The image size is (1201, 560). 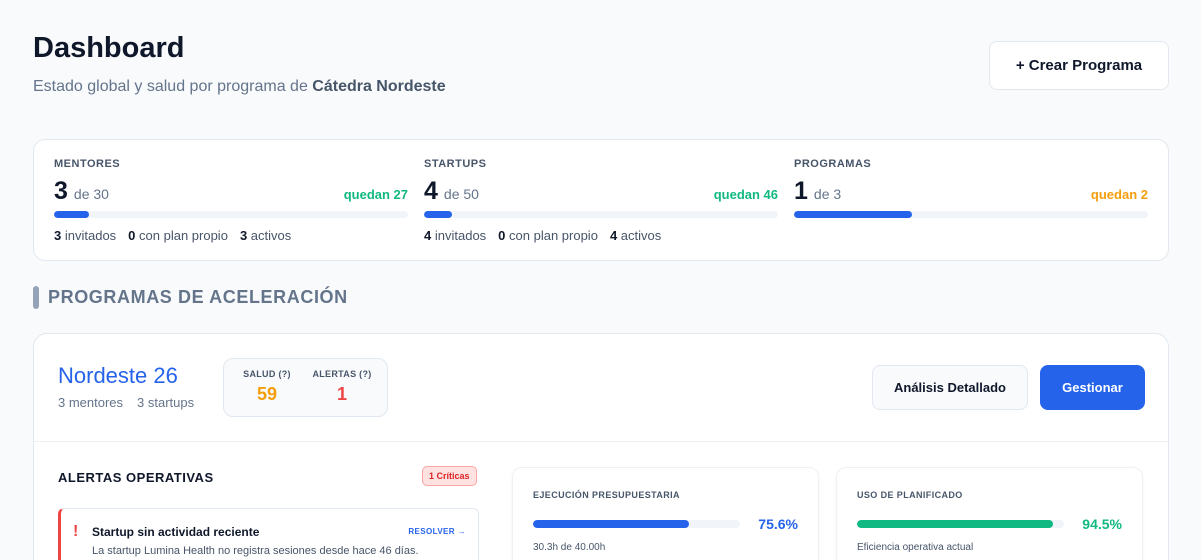 What do you see at coordinates (76, 531) in the screenshot?
I see `exclamation-icon: !` at bounding box center [76, 531].